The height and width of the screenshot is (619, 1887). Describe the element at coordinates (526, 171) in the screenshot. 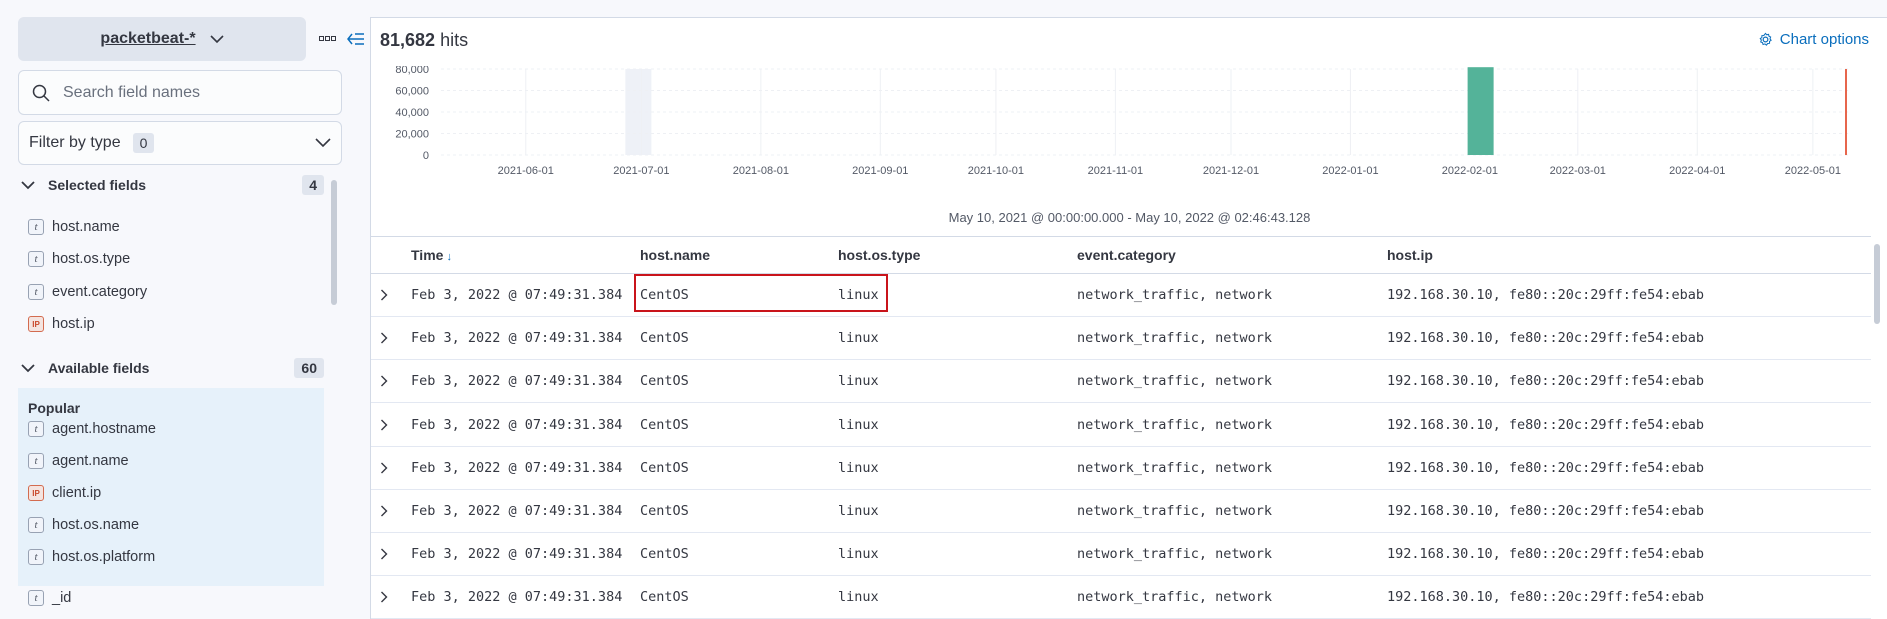

I see `x-tick-label: 2021-06-01` at that location.